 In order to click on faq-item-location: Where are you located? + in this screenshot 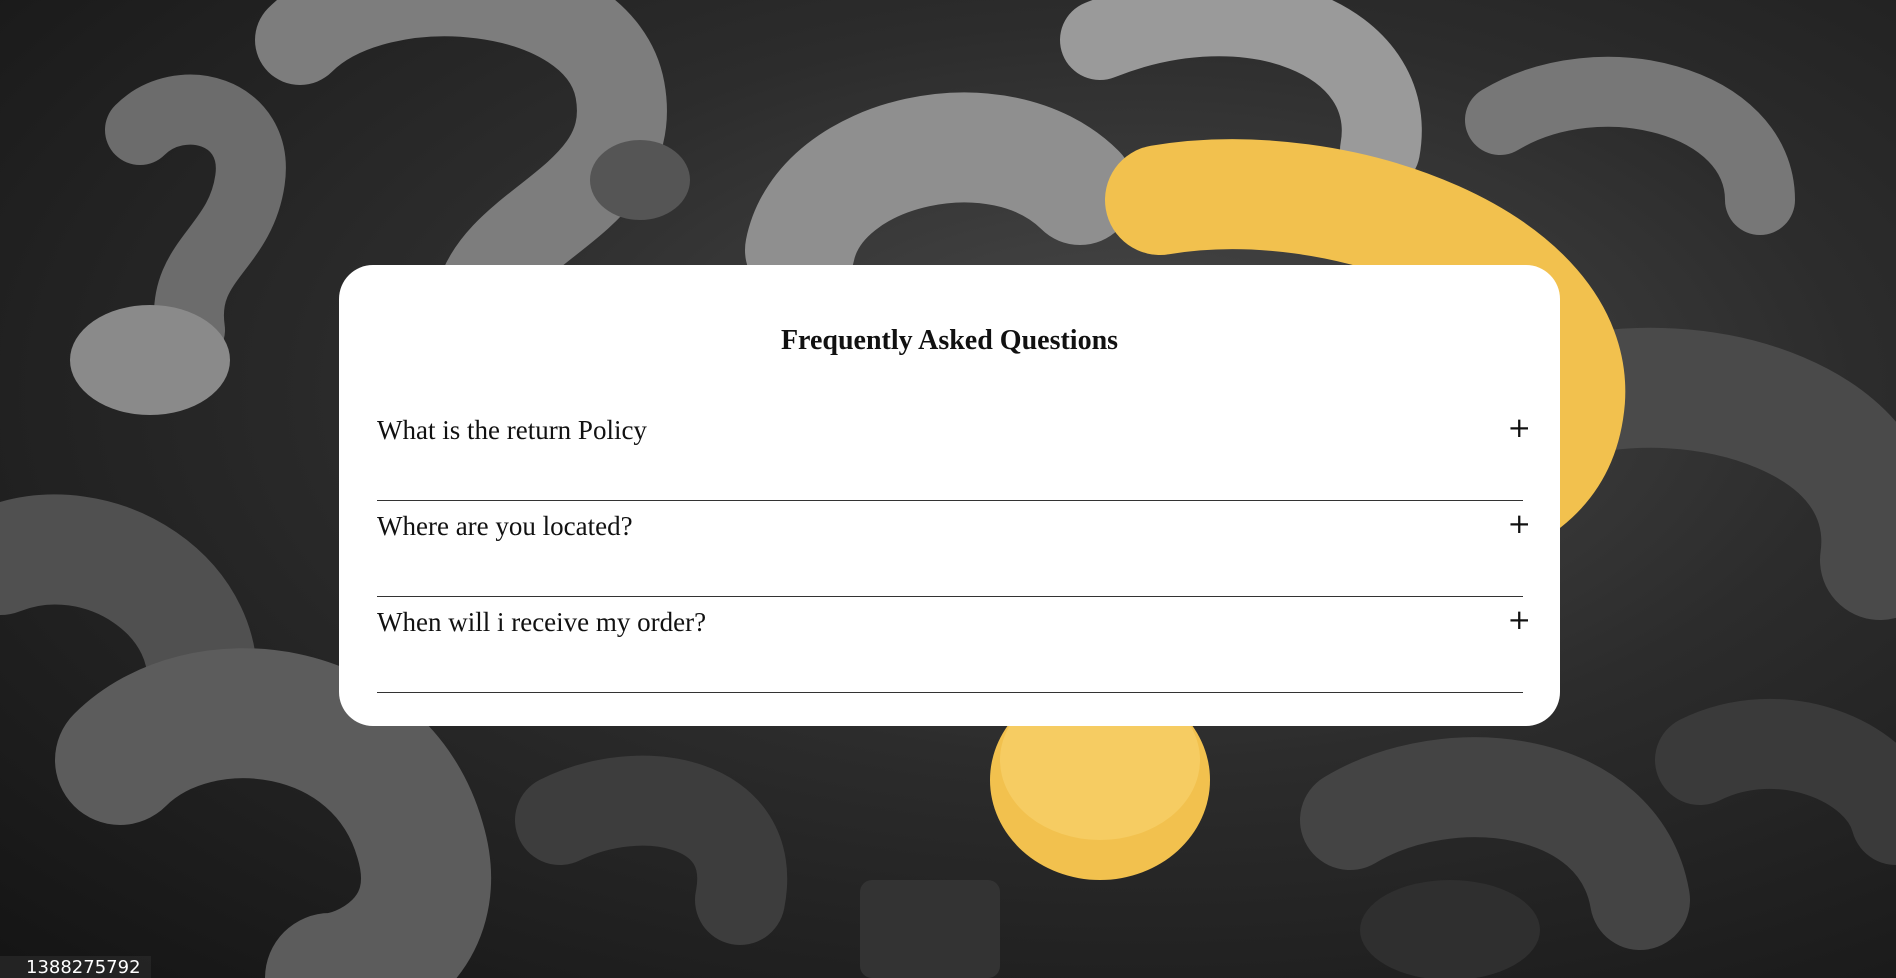, I will do `click(954, 549)`.